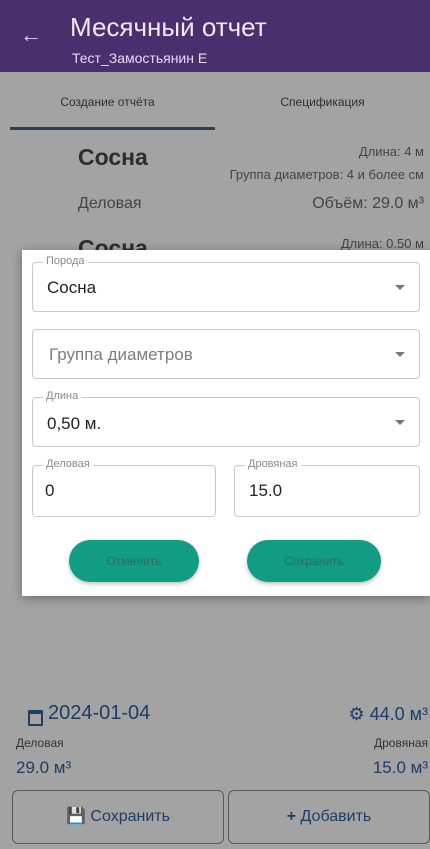  I want to click on report-date: 2024-01-04, so click(99, 713).